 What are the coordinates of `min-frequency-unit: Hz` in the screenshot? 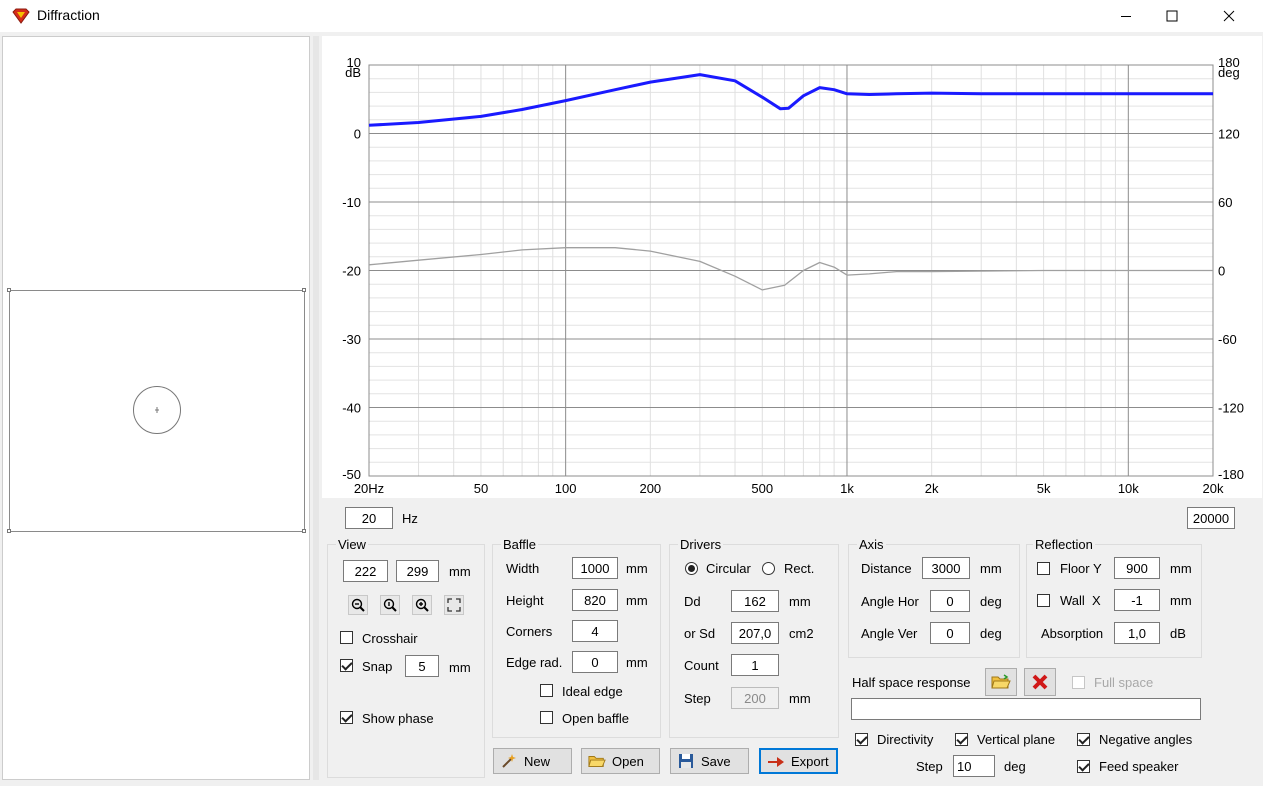 It's located at (410, 518).